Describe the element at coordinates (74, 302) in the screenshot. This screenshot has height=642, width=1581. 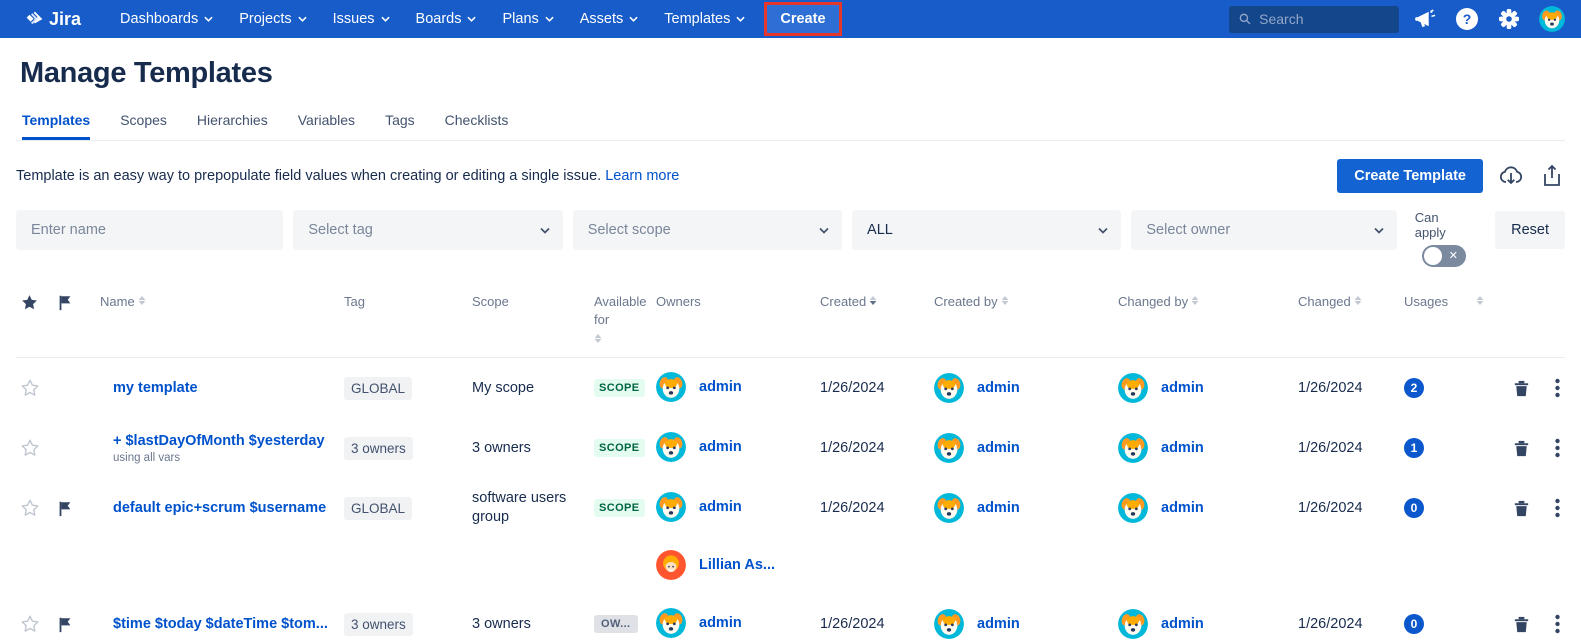
I see `header-flag` at that location.